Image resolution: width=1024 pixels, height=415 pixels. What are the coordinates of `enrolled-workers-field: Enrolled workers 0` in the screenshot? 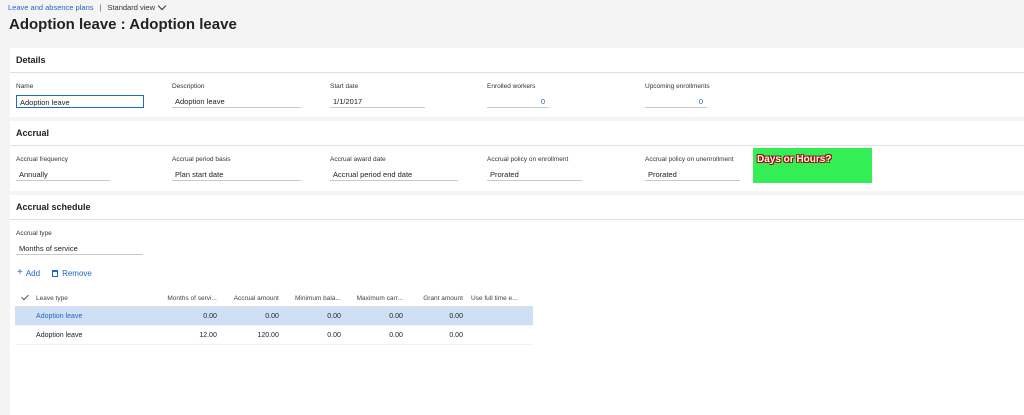 It's located at (518, 95).